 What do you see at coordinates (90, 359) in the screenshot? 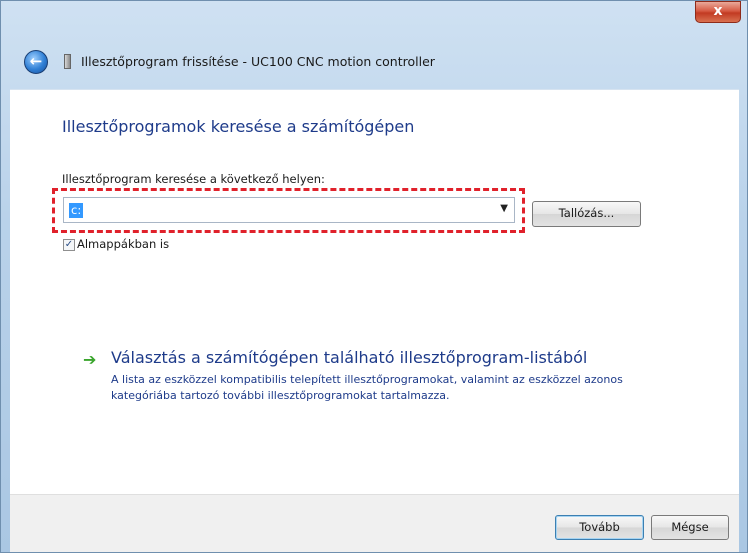
I see `green-arrow-icon: ➔` at bounding box center [90, 359].